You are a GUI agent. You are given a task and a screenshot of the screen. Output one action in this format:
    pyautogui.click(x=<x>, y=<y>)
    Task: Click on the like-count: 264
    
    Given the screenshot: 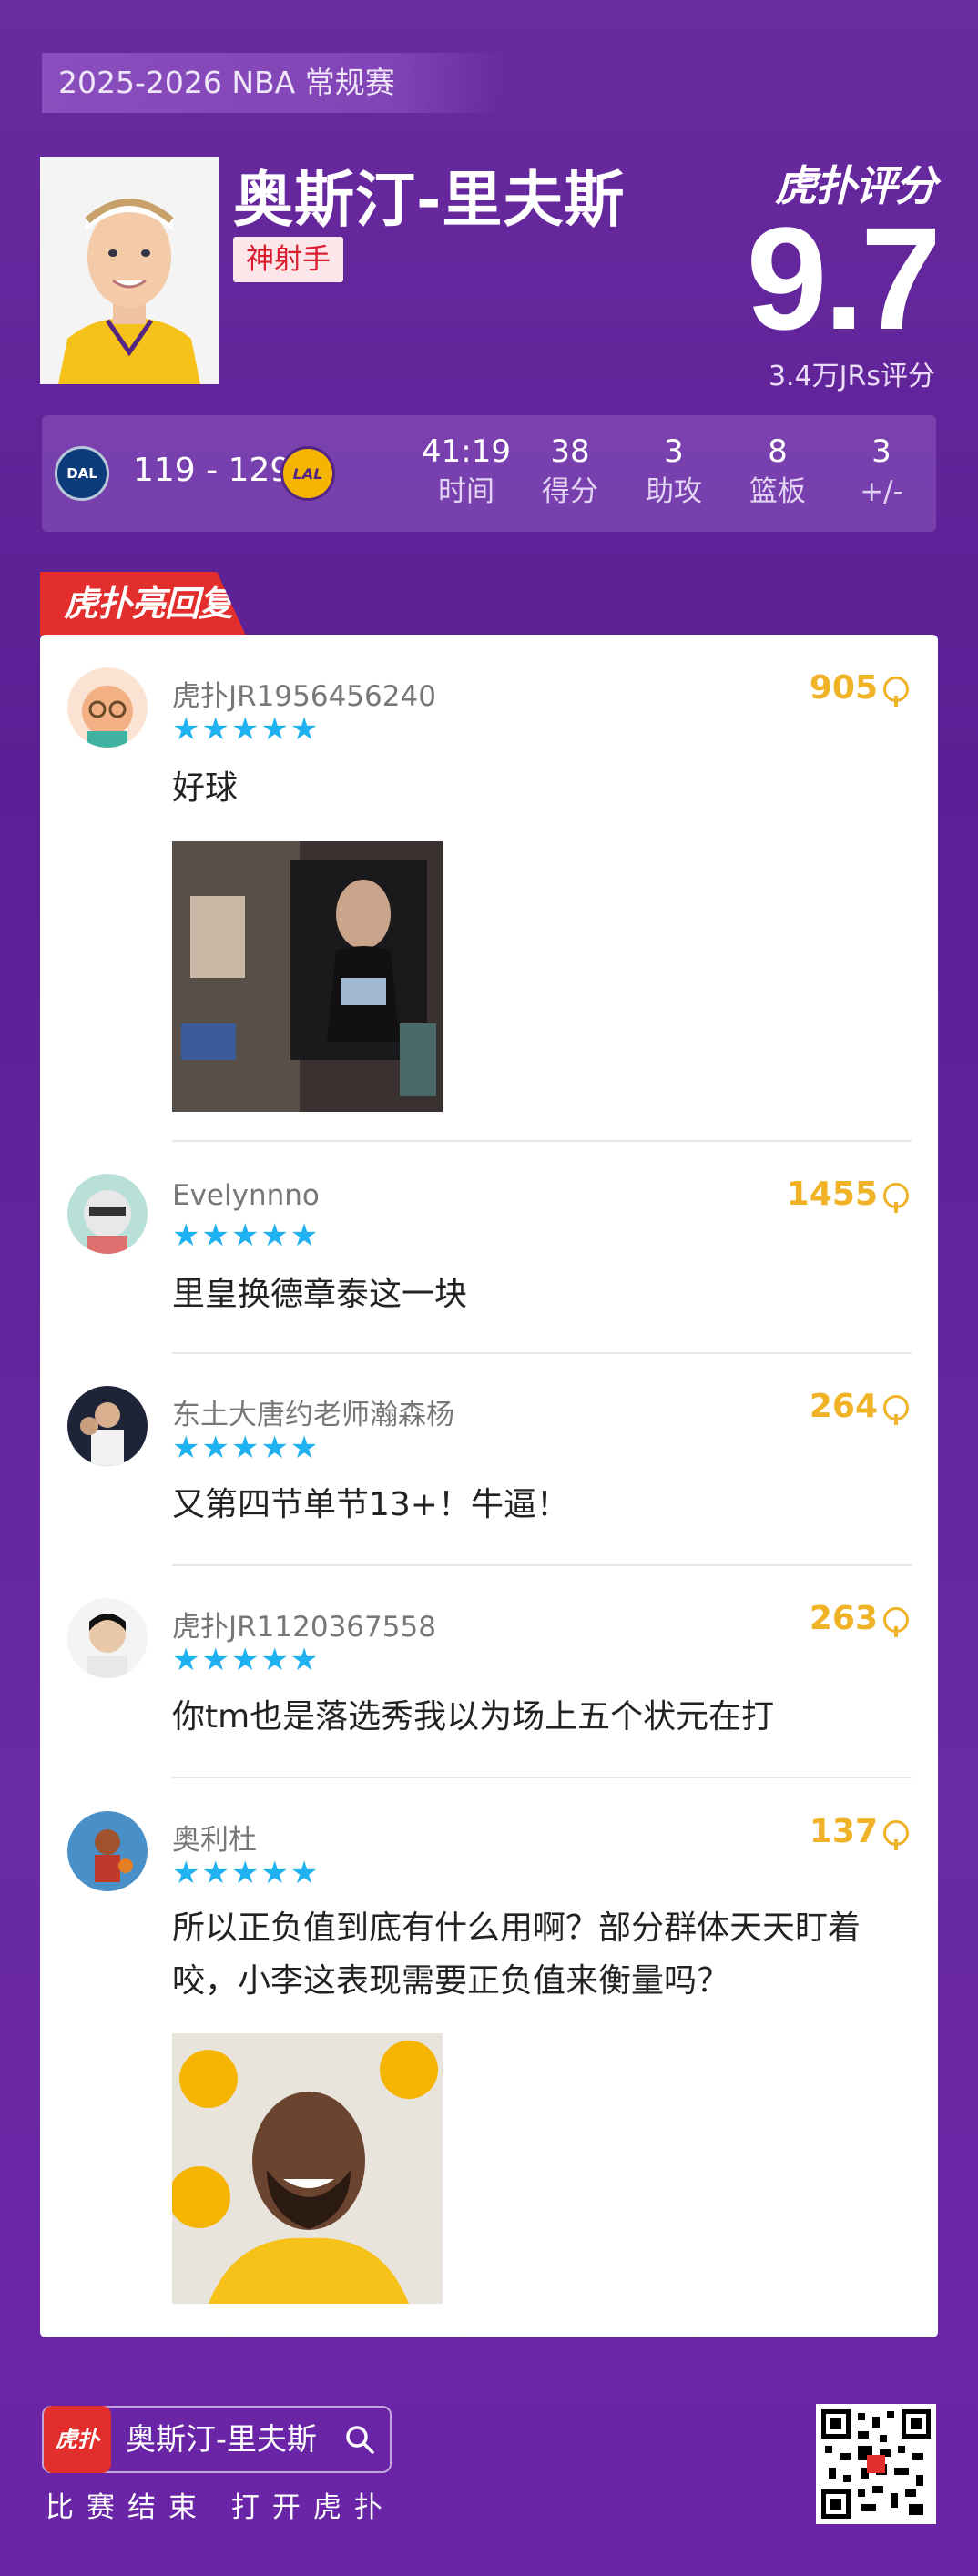 What is the action you would take?
    pyautogui.click(x=843, y=1406)
    